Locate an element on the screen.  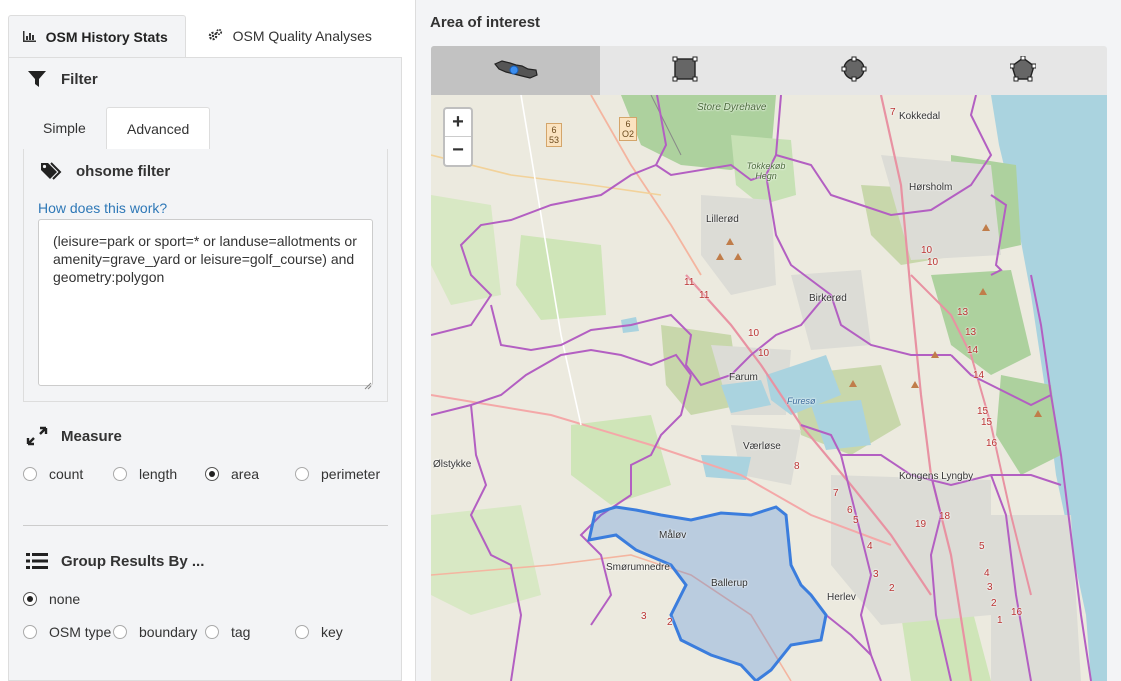
group-osm-type-radio: OSM type is located at coordinates (67, 632).